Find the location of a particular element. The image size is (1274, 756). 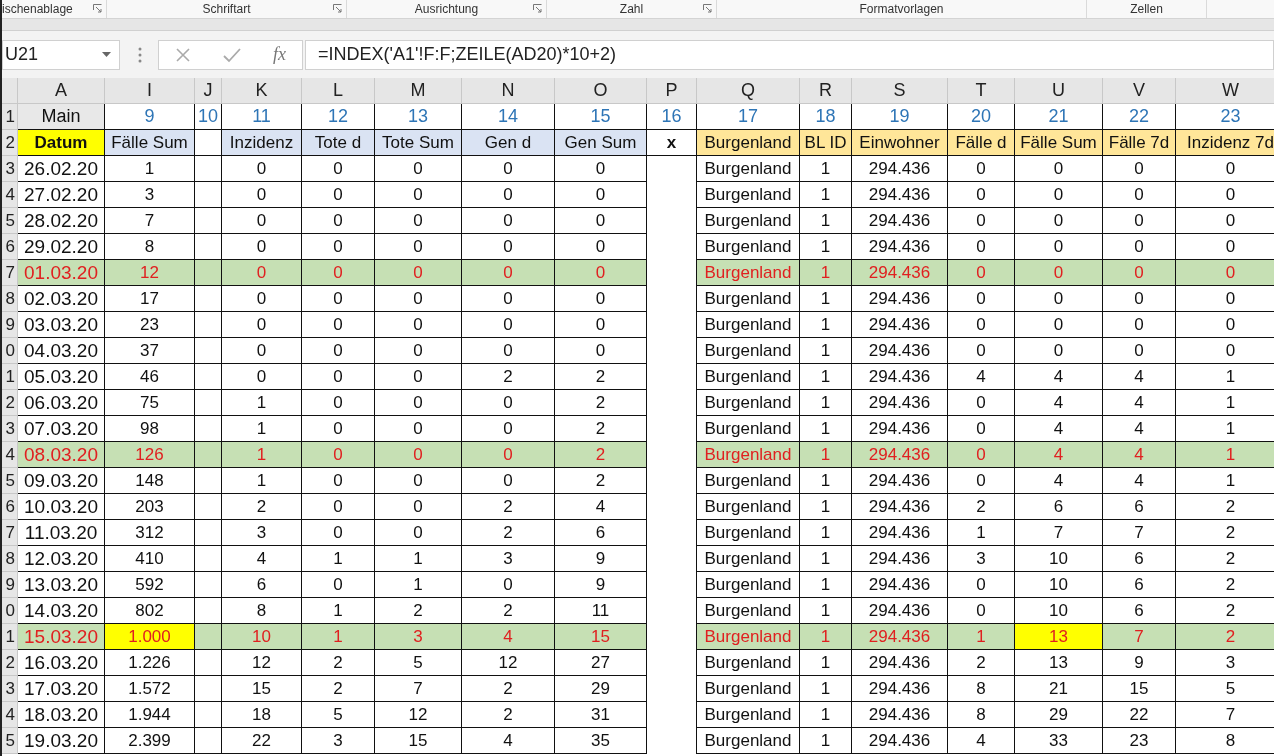

column-header: K is located at coordinates (262, 91).